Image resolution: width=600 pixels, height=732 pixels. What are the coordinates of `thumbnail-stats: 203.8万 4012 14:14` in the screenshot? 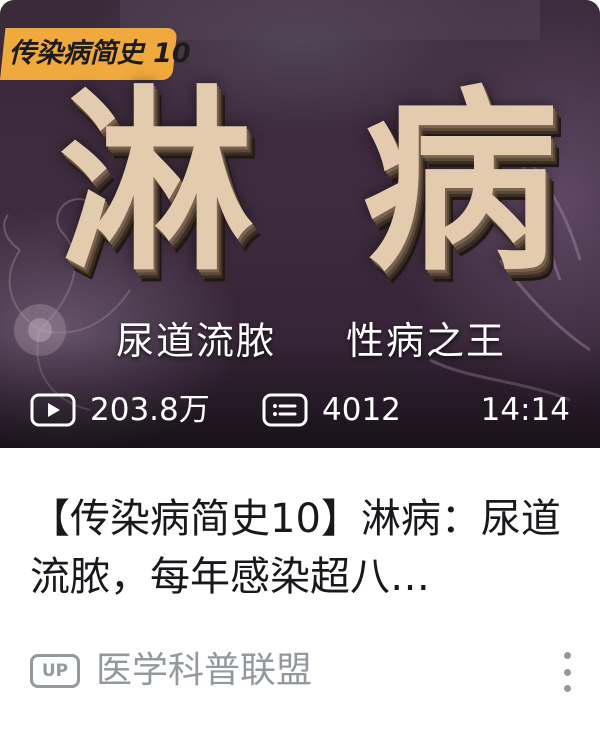 It's located at (300, 410).